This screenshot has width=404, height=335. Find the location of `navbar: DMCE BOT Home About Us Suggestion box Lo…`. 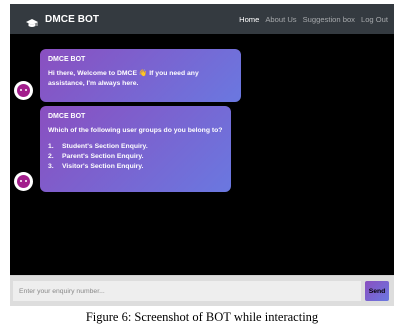

navbar: DMCE BOT Home About Us Suggestion box Lo… is located at coordinates (202, 19).